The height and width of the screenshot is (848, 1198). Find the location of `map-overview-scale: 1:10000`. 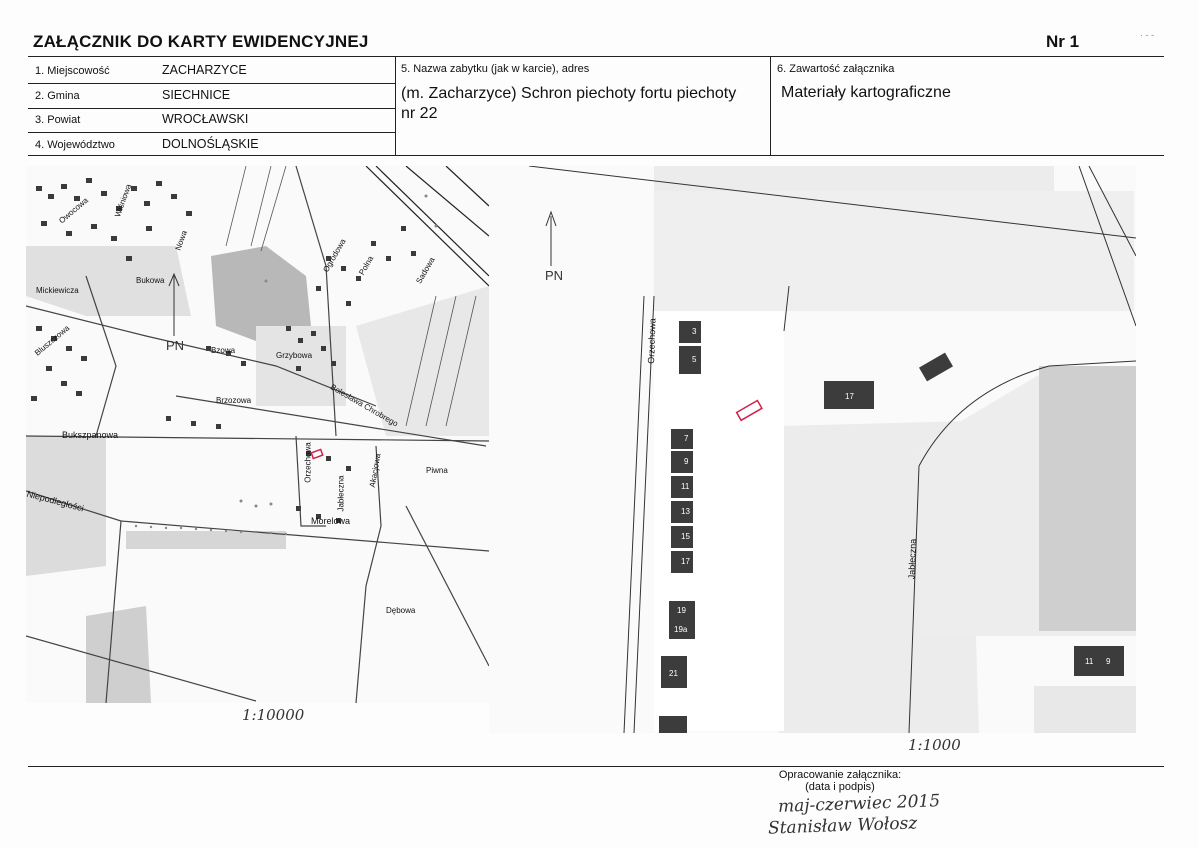

map-overview-scale: 1:10000 is located at coordinates (273, 715).